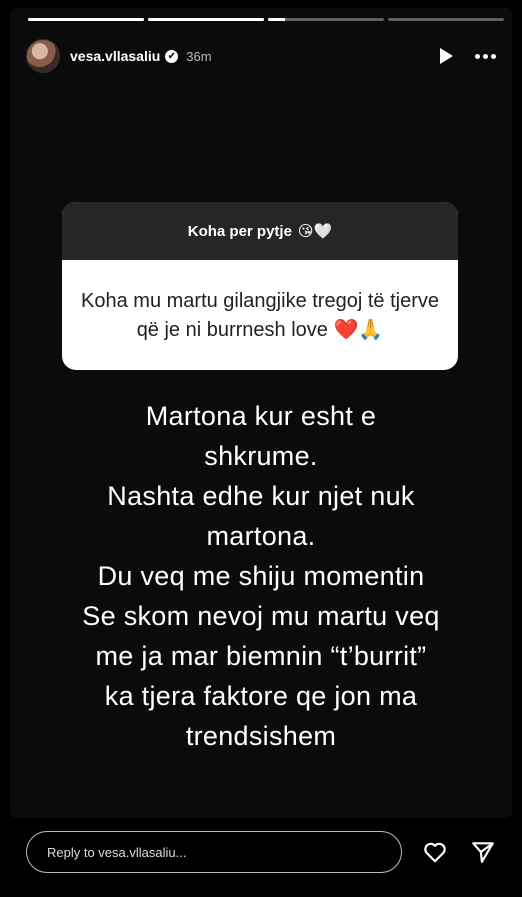 This screenshot has width=522, height=897. What do you see at coordinates (261, 56) in the screenshot?
I see `story-header: vesa.vllasaliu ✔ 36m` at bounding box center [261, 56].